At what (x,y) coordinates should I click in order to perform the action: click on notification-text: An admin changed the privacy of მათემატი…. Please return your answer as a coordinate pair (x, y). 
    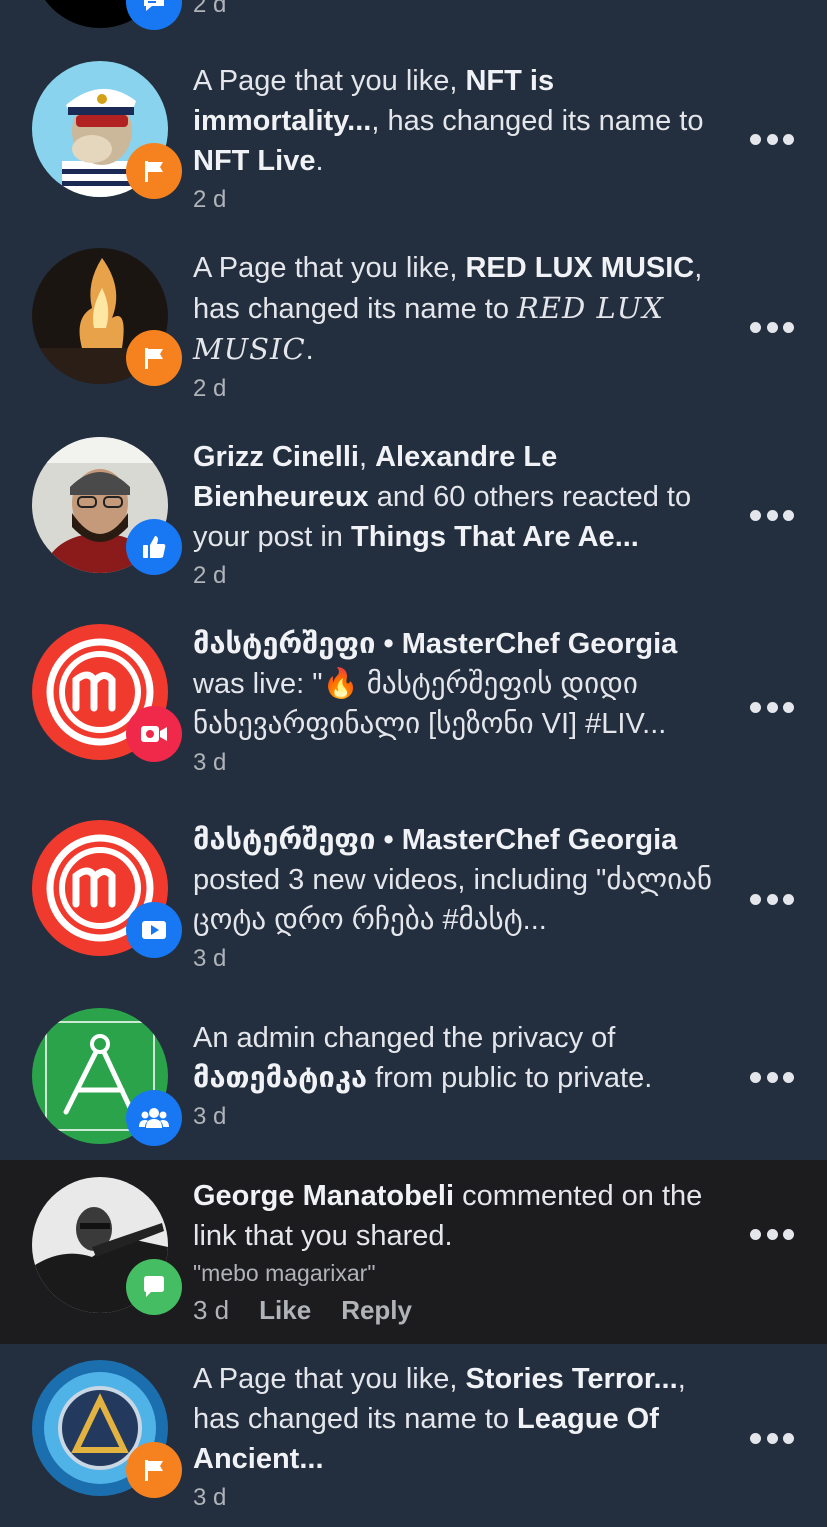
    Looking at the image, I should click on (458, 1076).